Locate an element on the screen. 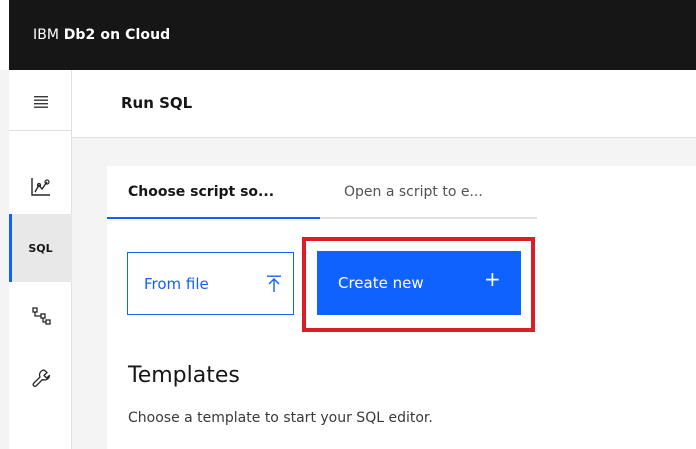 The image size is (696, 449). rail-item-monitor is located at coordinates (40, 187).